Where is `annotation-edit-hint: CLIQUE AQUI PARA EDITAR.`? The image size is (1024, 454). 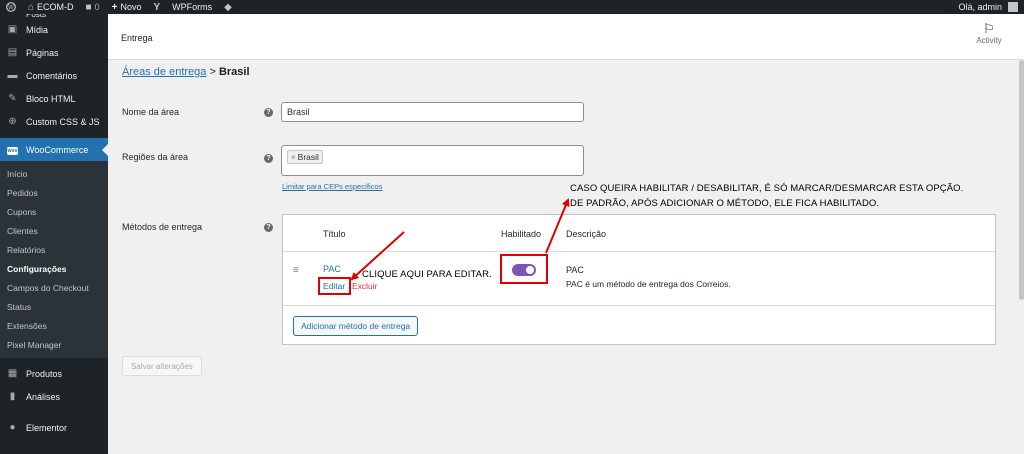
annotation-edit-hint: CLIQUE AQUI PARA EDITAR. is located at coordinates (427, 274).